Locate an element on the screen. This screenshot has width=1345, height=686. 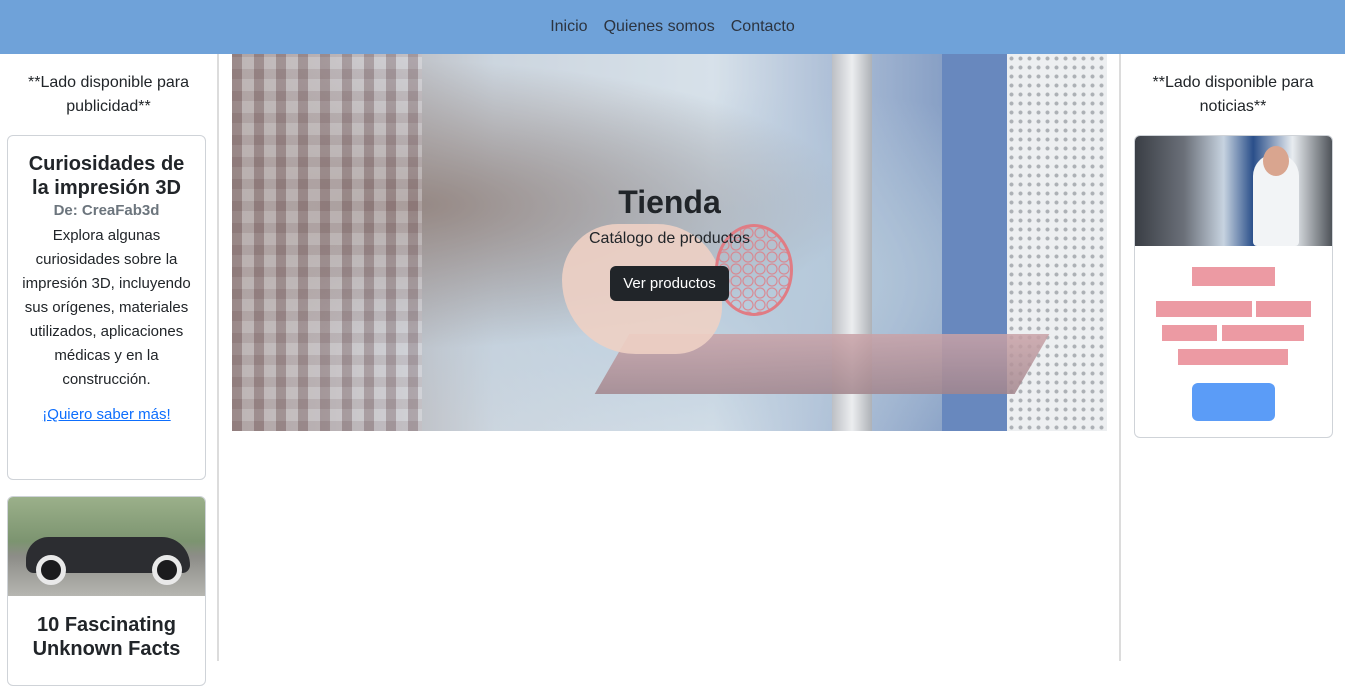
nav-link-contacto: Contacto is located at coordinates (763, 27).